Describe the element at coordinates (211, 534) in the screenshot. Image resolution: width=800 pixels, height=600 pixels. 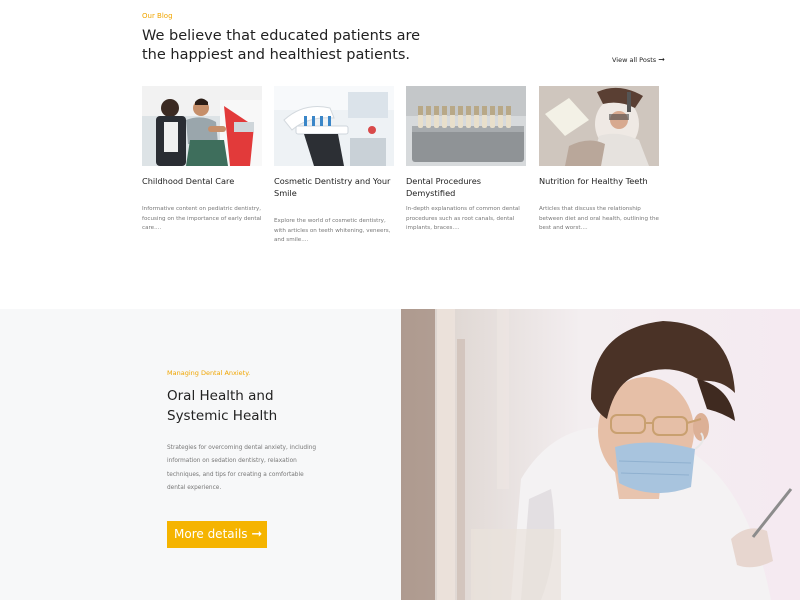
I see `more-details-label: More details` at that location.